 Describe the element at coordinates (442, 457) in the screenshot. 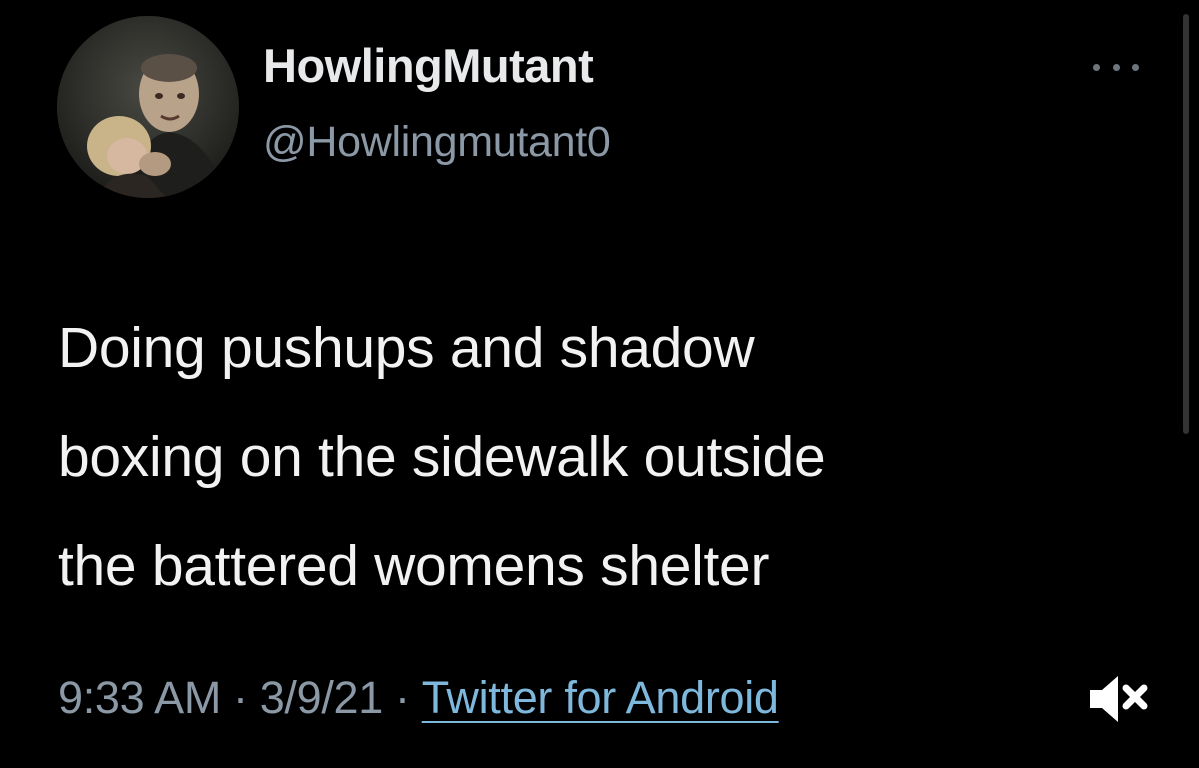

I see `tweet-text-line: boxing on the sidewalk outside` at that location.